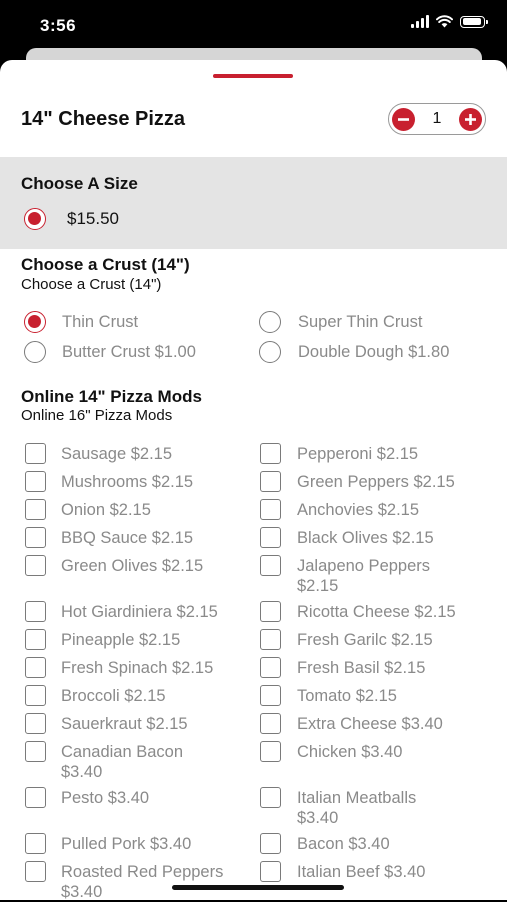 The height and width of the screenshot is (902, 507). I want to click on mod-label-pulled-pork: Pulled Pork $3.40, so click(126, 844).